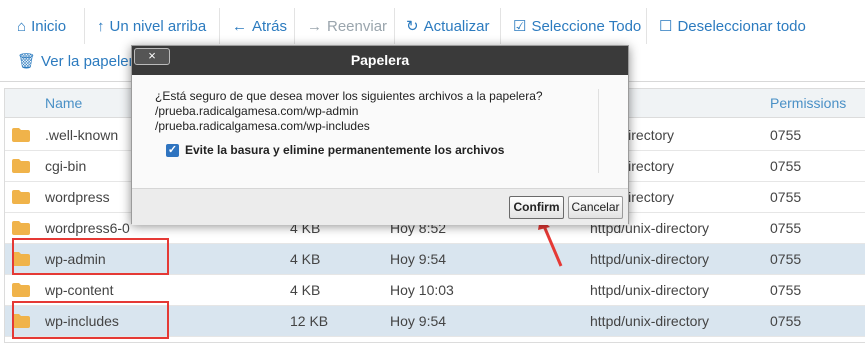  Describe the element at coordinates (91, 61) in the screenshot. I see `view-trash-label: Ver la papelera` at that location.